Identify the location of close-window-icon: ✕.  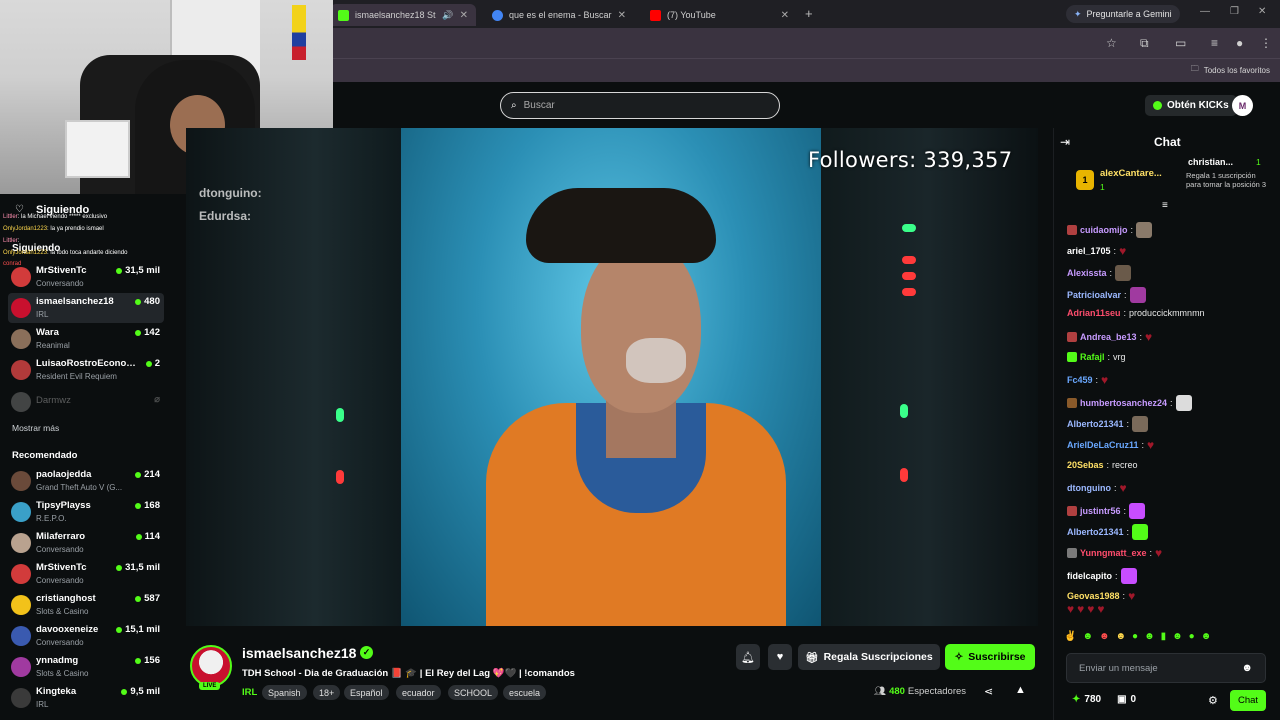
(1262, 11).